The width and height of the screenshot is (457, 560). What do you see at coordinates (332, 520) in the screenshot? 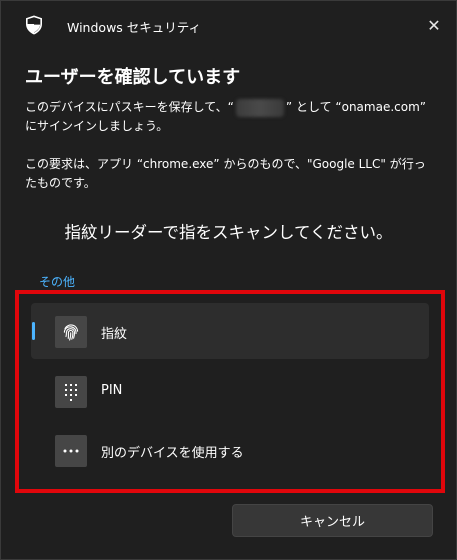
I see `cancel-button: キャンセル` at bounding box center [332, 520].